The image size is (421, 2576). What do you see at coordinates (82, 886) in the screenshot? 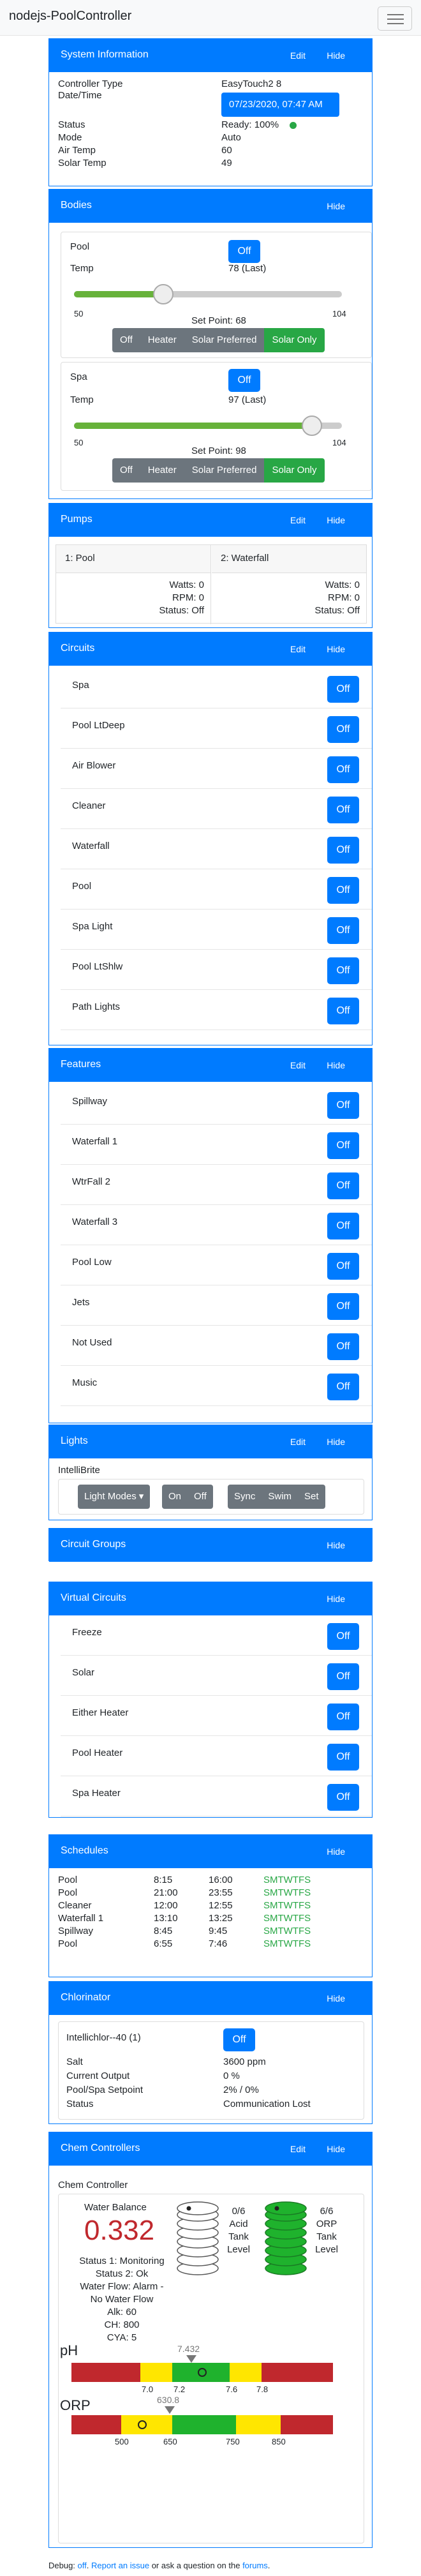
I see `circuit-item-label: Pool` at bounding box center [82, 886].